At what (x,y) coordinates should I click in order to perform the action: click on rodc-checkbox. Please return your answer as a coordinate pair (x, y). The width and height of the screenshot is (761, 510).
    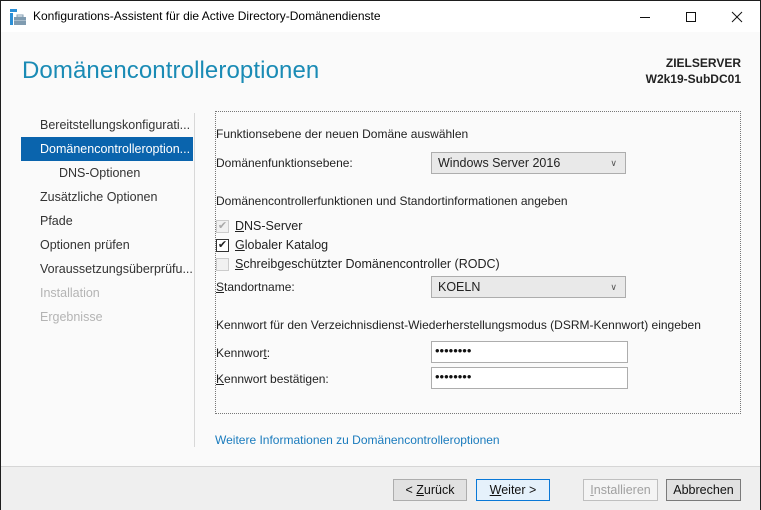
    Looking at the image, I should click on (222, 264).